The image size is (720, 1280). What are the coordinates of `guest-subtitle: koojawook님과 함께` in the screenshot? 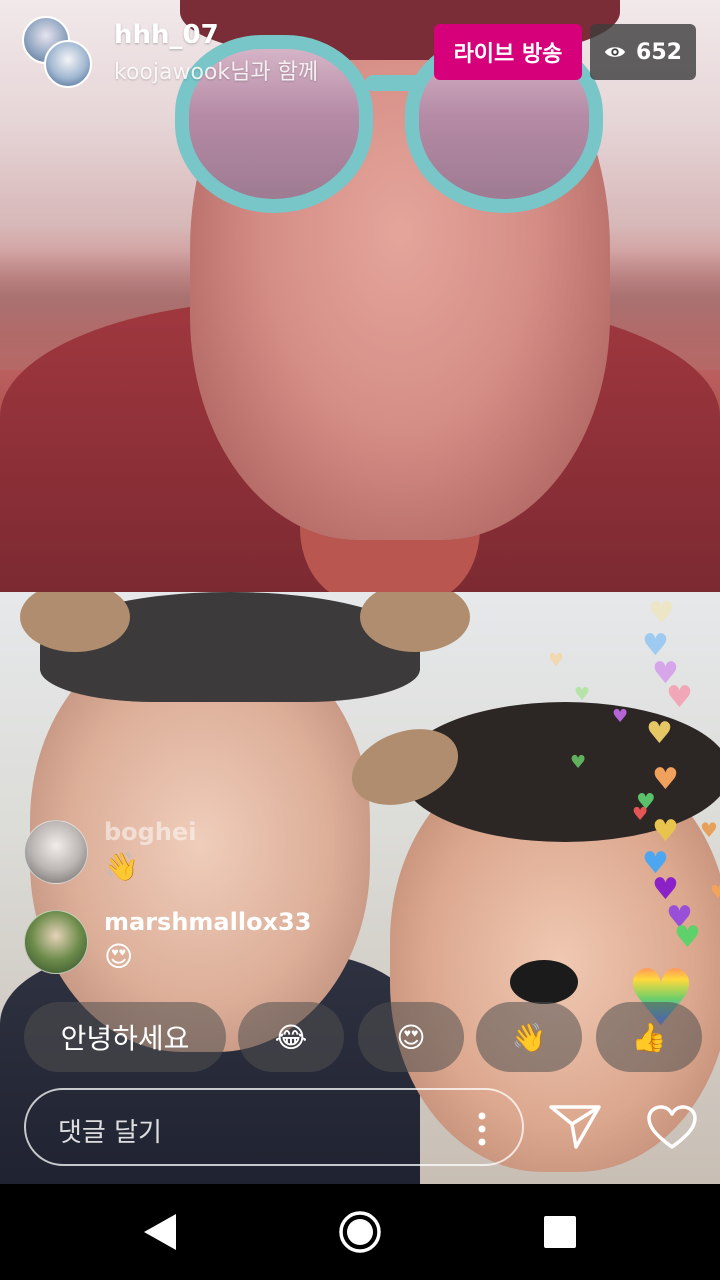 It's located at (216, 72).